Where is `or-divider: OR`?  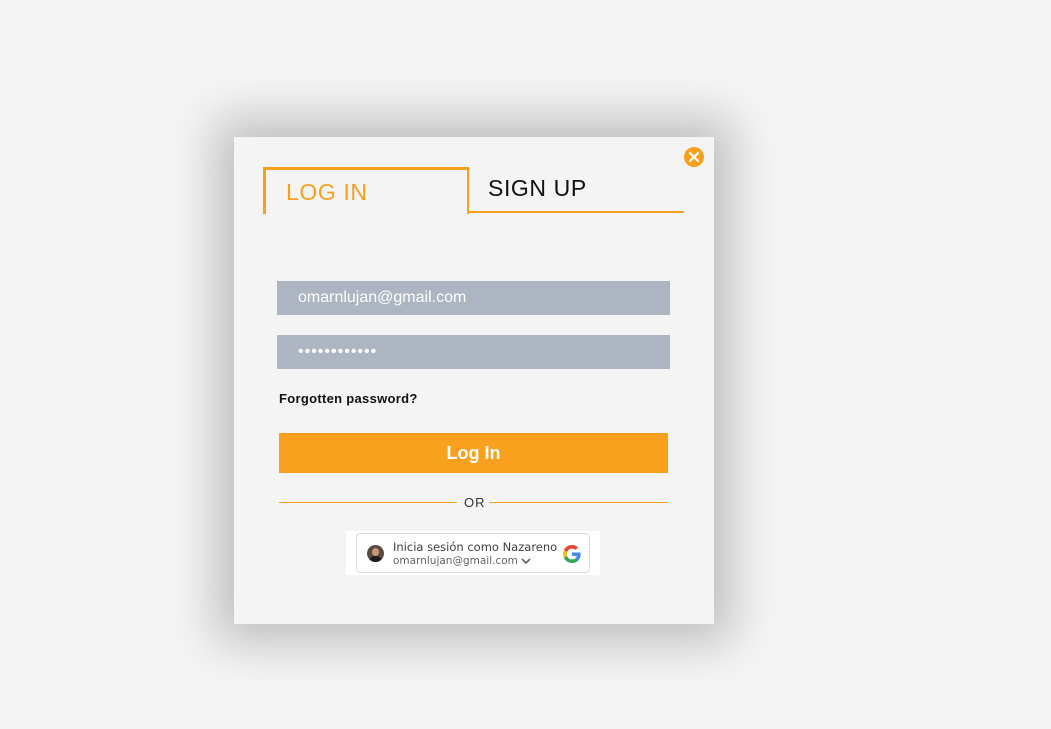
or-divider: OR is located at coordinates (473, 502).